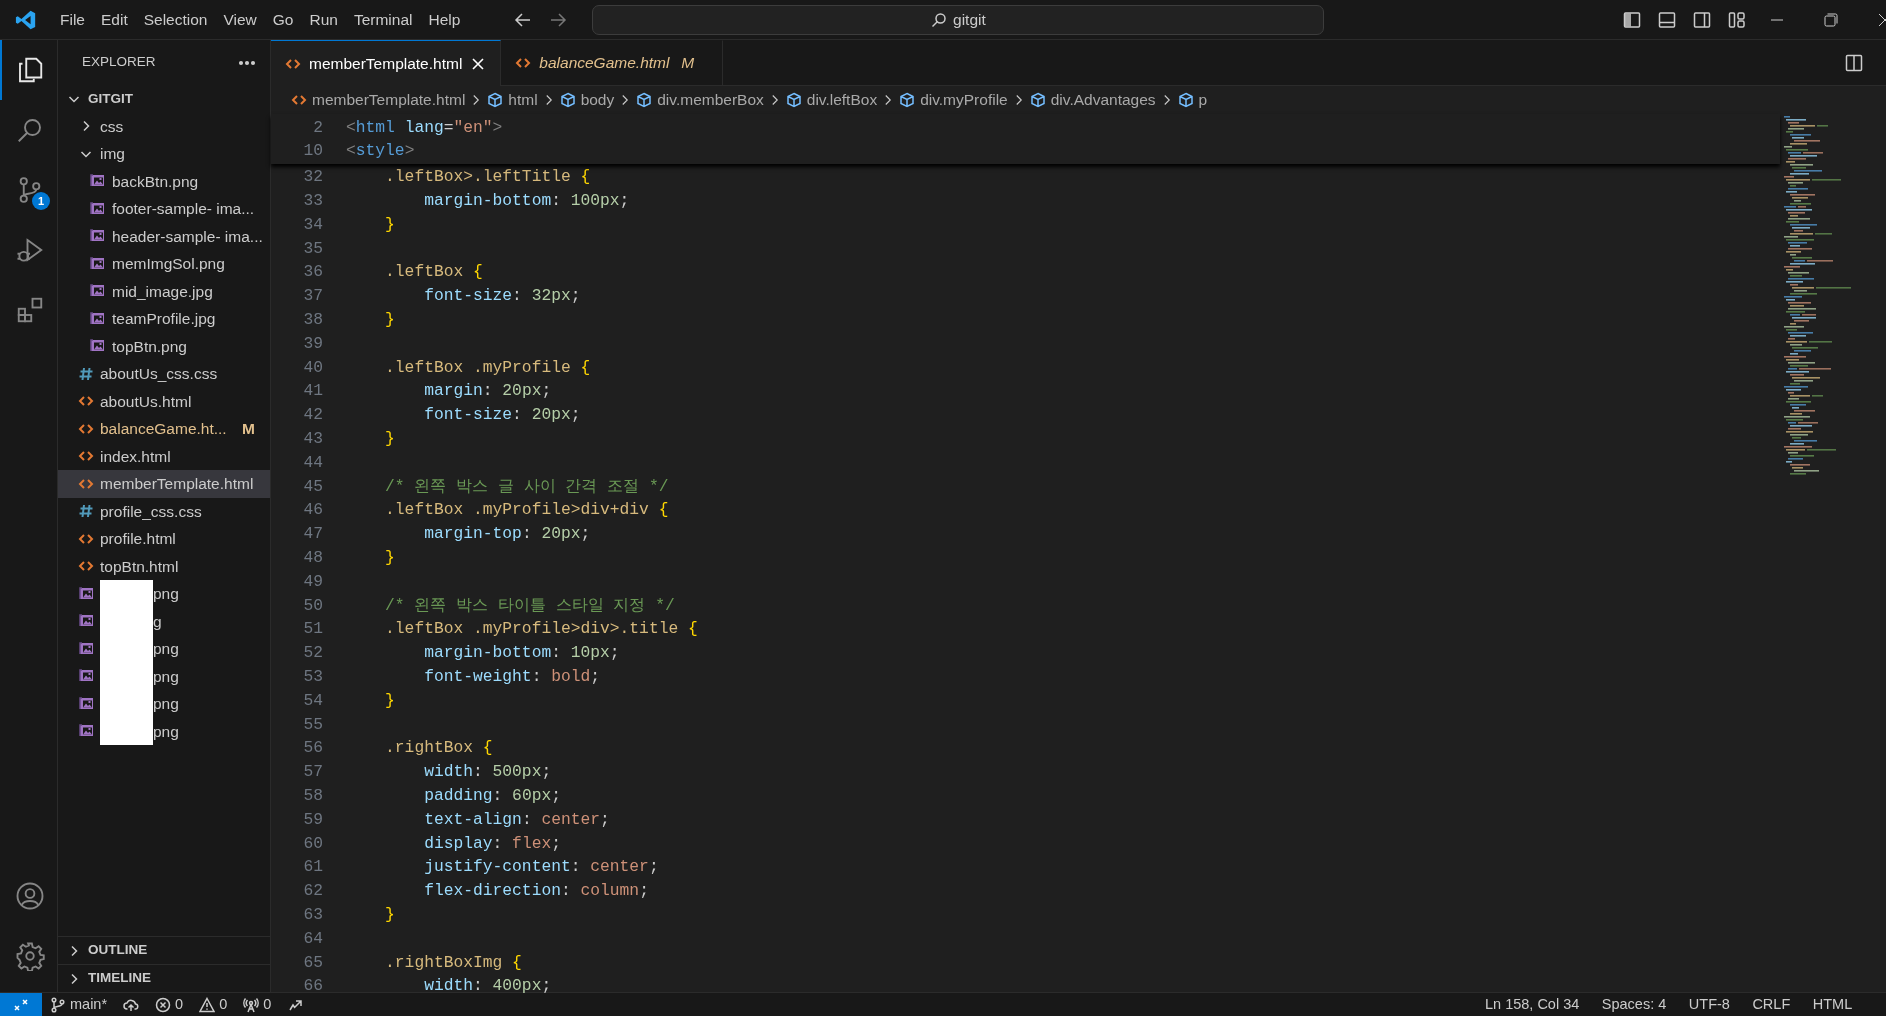 This screenshot has height=1016, width=1886. I want to click on tree-item: memberTemplate.html, so click(164, 484).